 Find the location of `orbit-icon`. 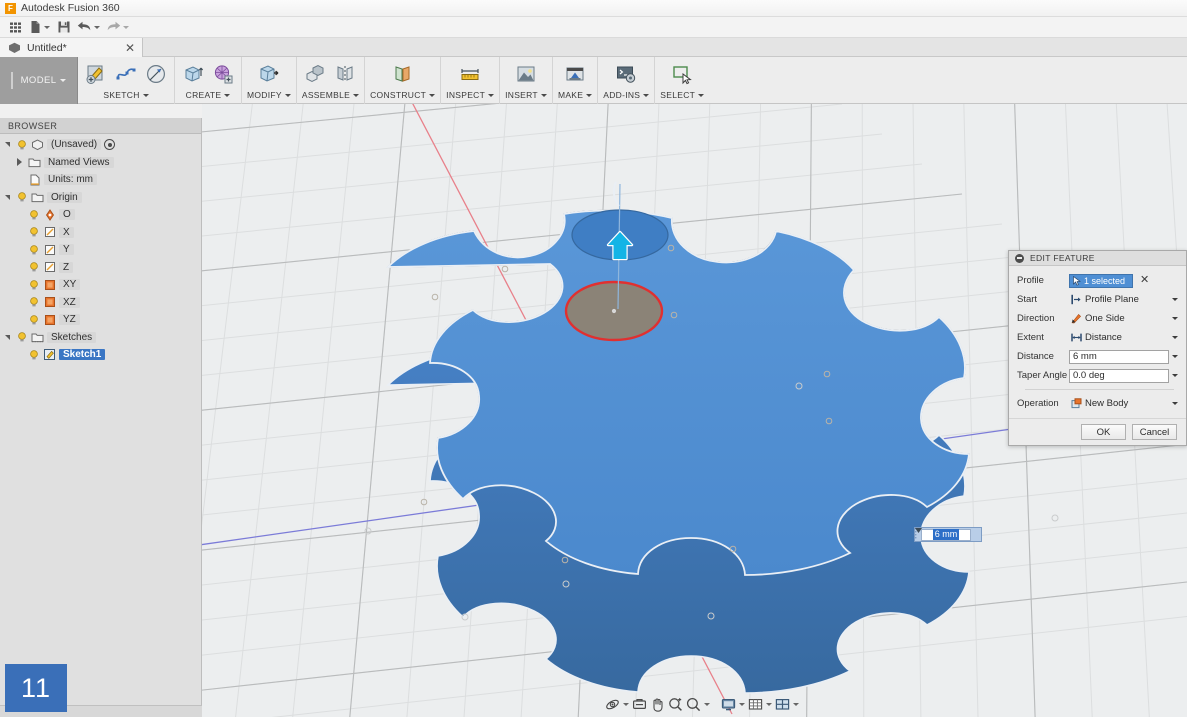

orbit-icon is located at coordinates (612, 704).